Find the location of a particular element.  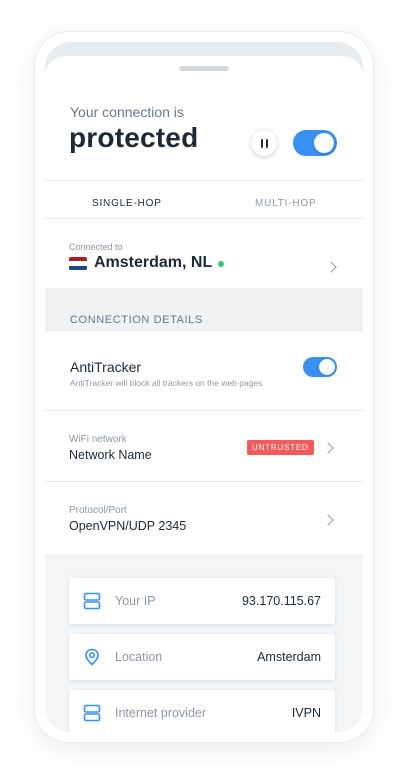

protocol-label: Protocol/Port is located at coordinates (98, 510).